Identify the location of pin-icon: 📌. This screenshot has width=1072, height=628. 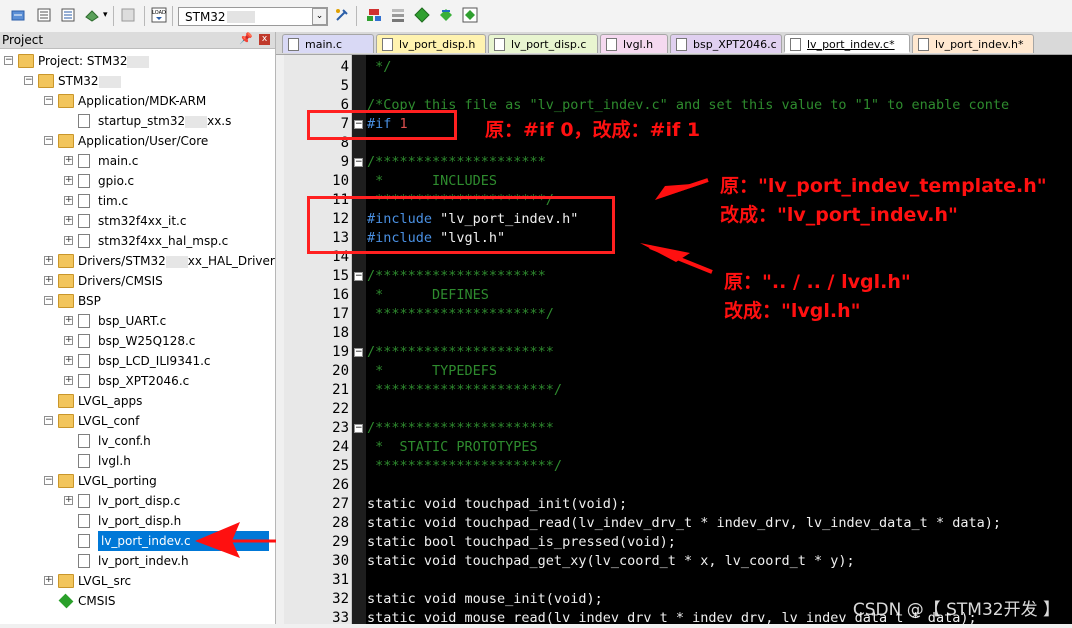
(246, 38).